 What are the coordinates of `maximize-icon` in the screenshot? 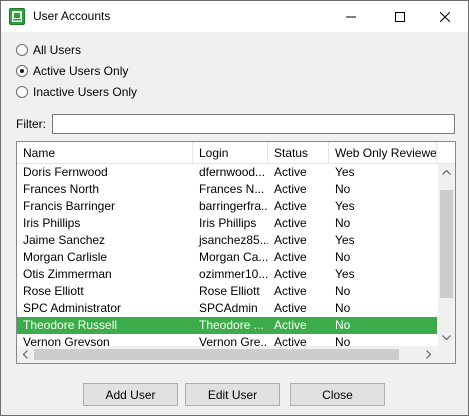 It's located at (400, 16).